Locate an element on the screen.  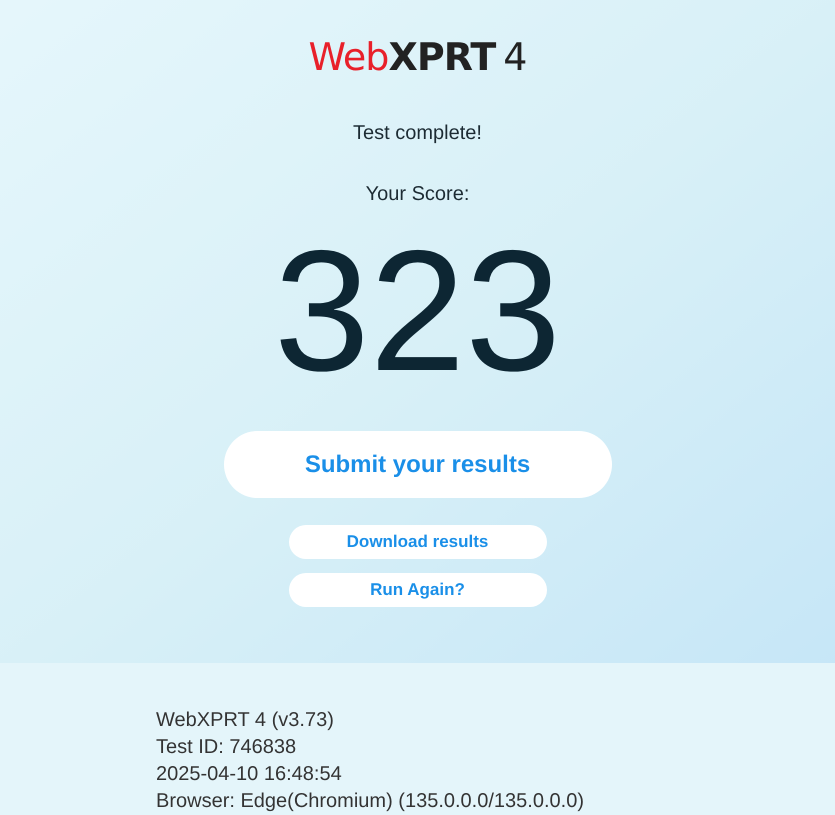
info-line: WebXPRT 4 (v3.73) is located at coordinates (245, 720).